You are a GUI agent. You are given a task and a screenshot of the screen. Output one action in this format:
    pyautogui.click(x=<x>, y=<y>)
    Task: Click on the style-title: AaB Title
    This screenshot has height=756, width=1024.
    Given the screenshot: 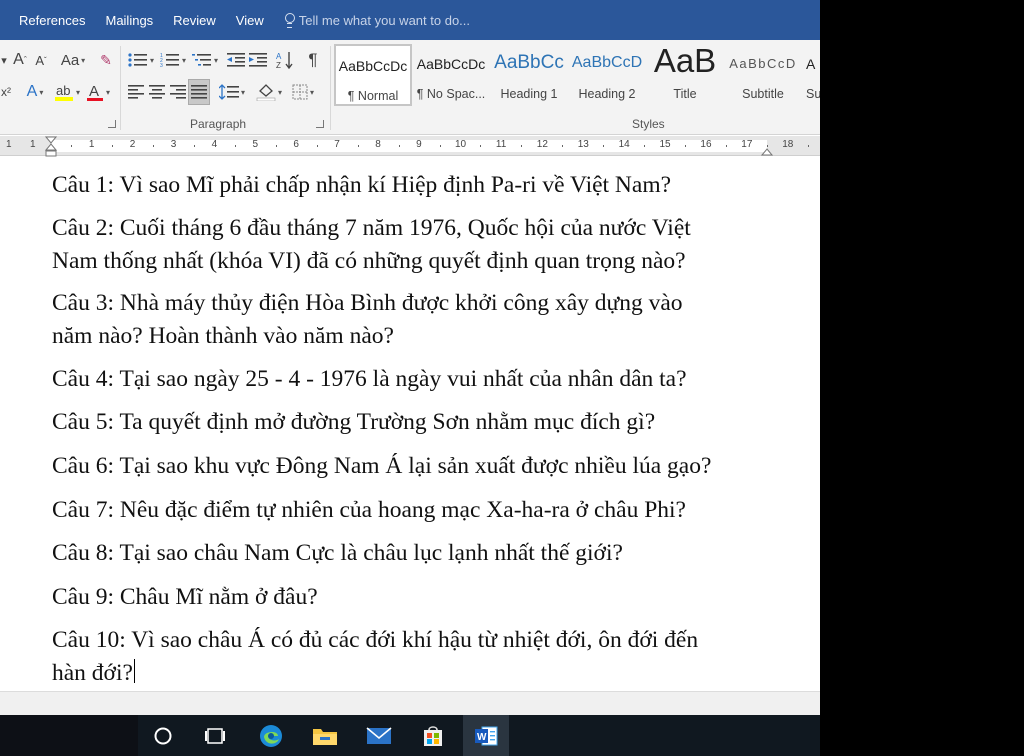 What is the action you would take?
    pyautogui.click(x=685, y=75)
    